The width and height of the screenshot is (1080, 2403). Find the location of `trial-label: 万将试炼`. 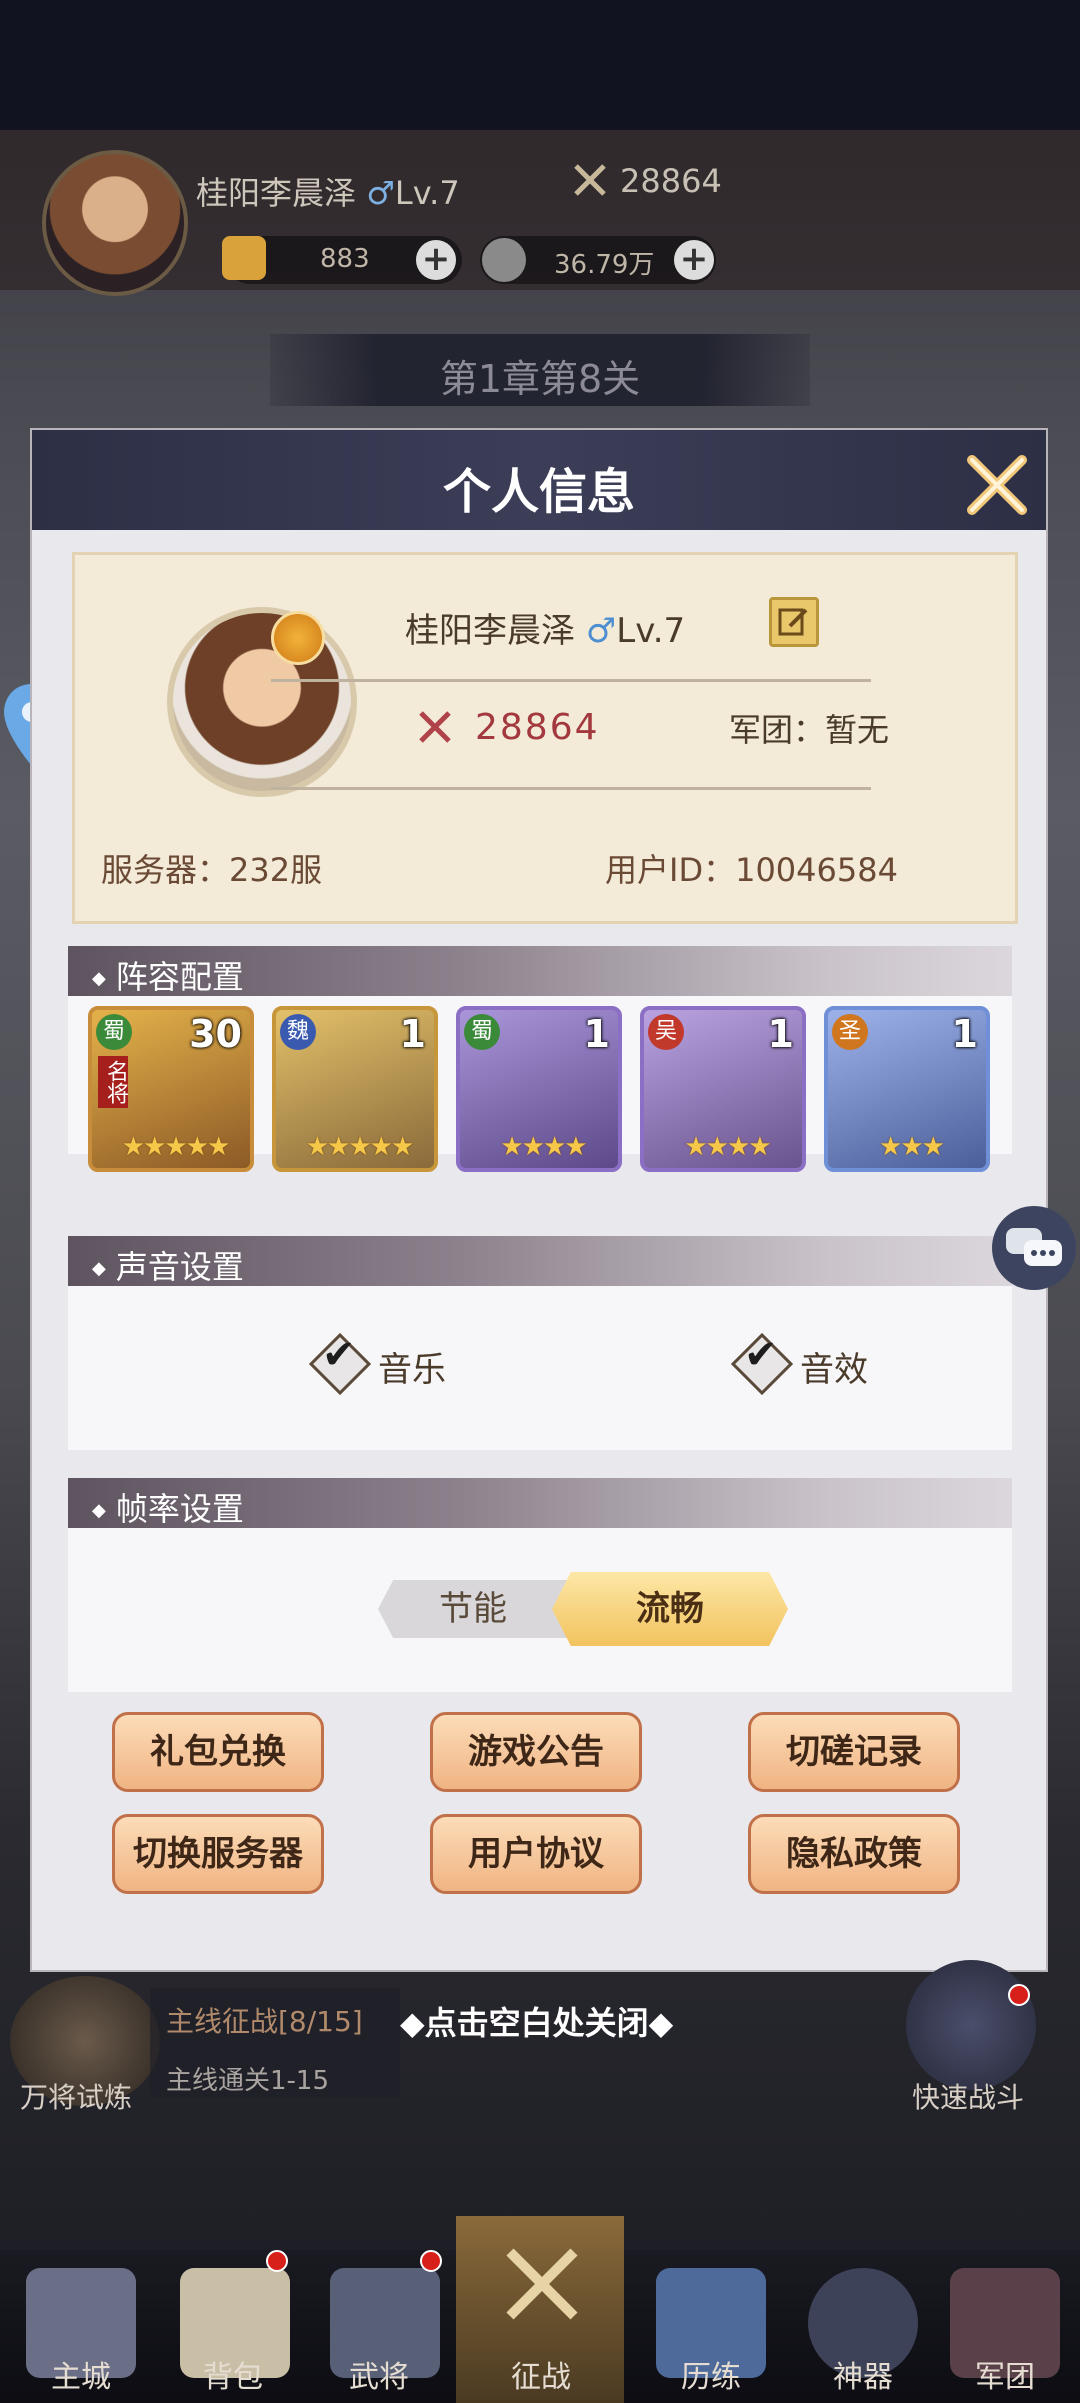

trial-label: 万将试炼 is located at coordinates (76, 2096).